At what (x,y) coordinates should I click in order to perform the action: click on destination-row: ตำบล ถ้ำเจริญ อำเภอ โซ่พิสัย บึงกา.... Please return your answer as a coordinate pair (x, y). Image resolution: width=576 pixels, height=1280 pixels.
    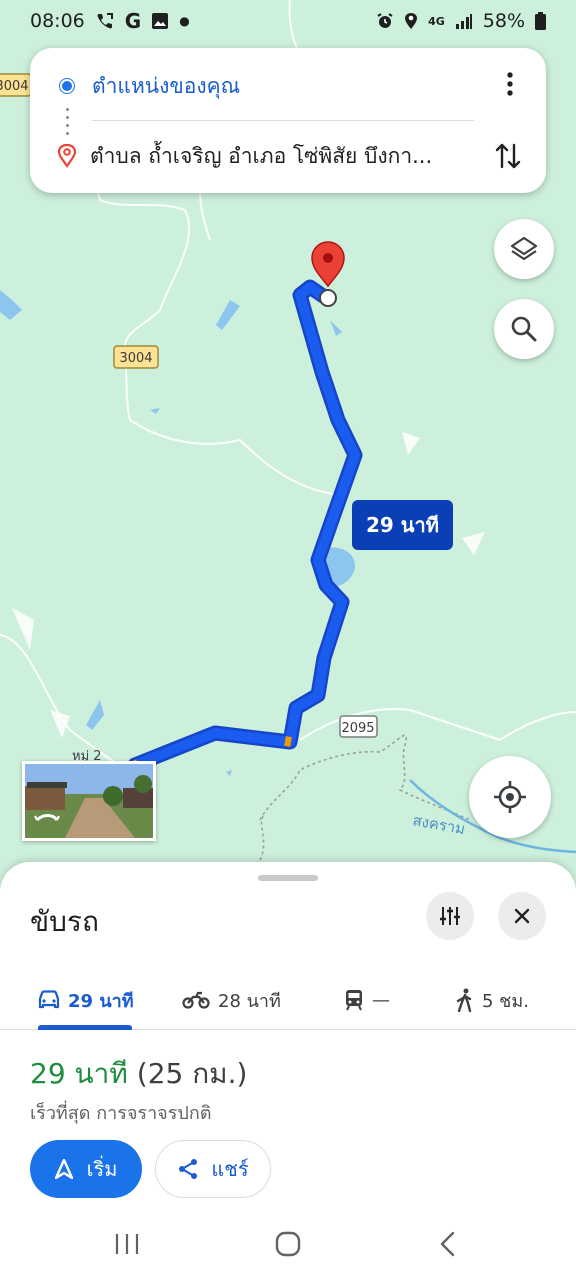
    Looking at the image, I should click on (288, 156).